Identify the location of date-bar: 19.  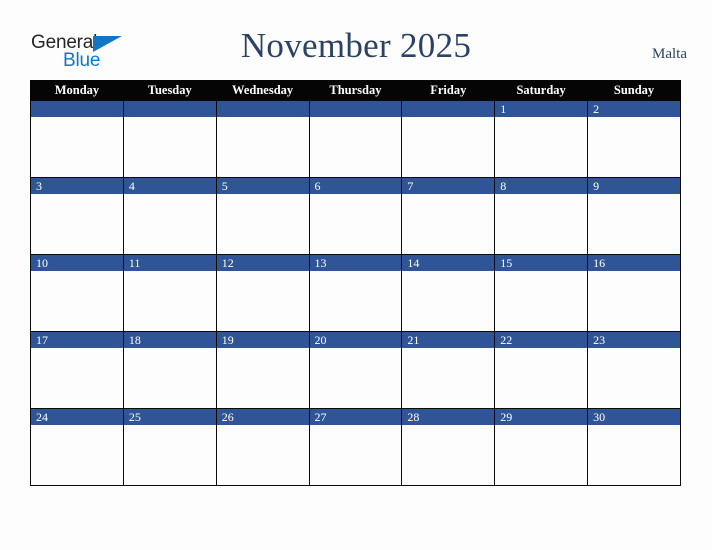
(262, 340).